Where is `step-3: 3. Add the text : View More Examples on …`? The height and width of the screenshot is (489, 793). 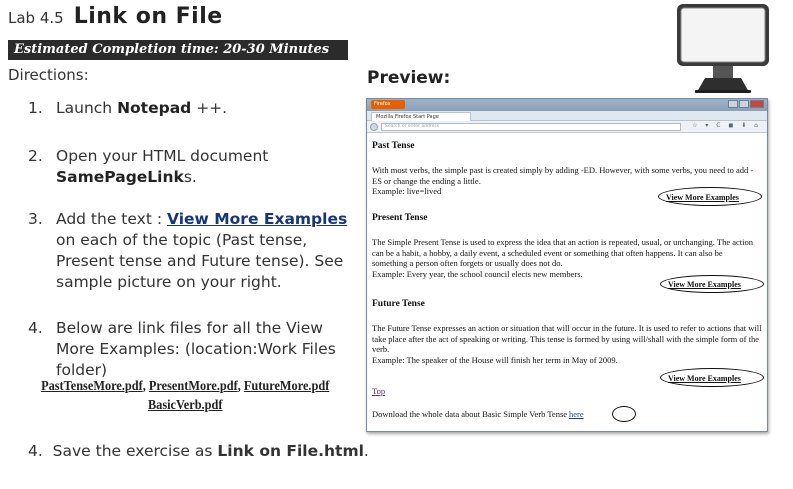
step-3: 3. Add the text : View More Examples on … is located at coordinates (188, 250).